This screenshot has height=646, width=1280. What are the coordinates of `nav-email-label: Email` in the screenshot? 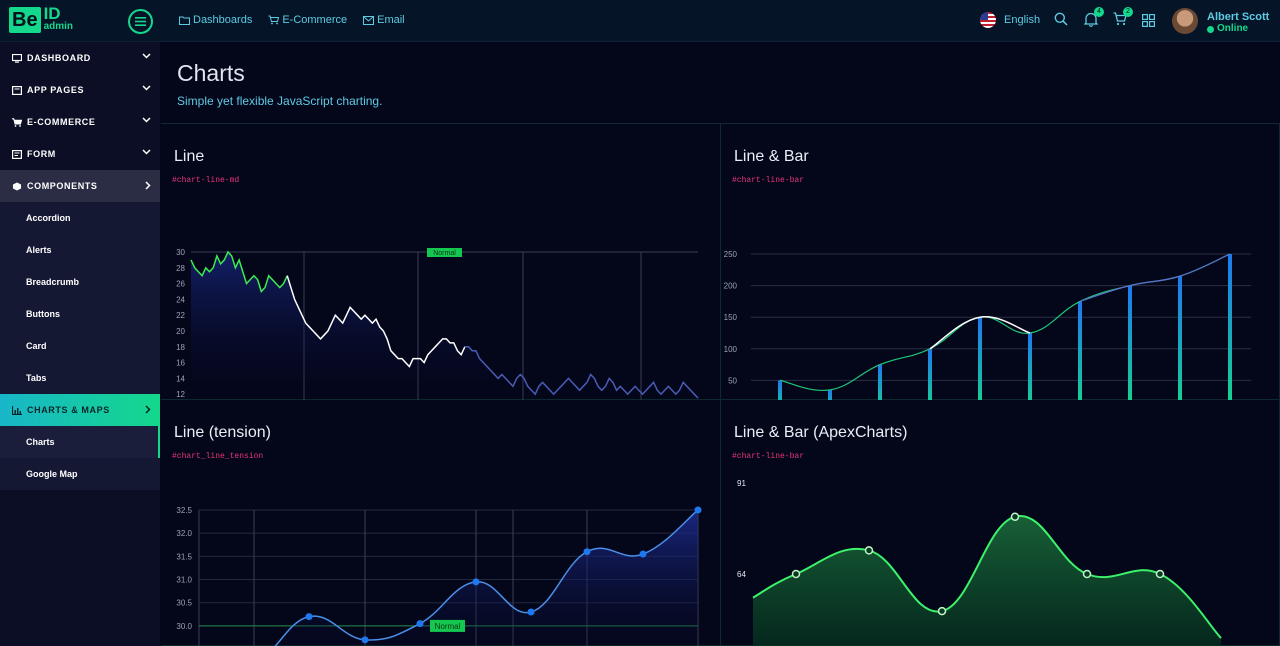 It's located at (391, 20).